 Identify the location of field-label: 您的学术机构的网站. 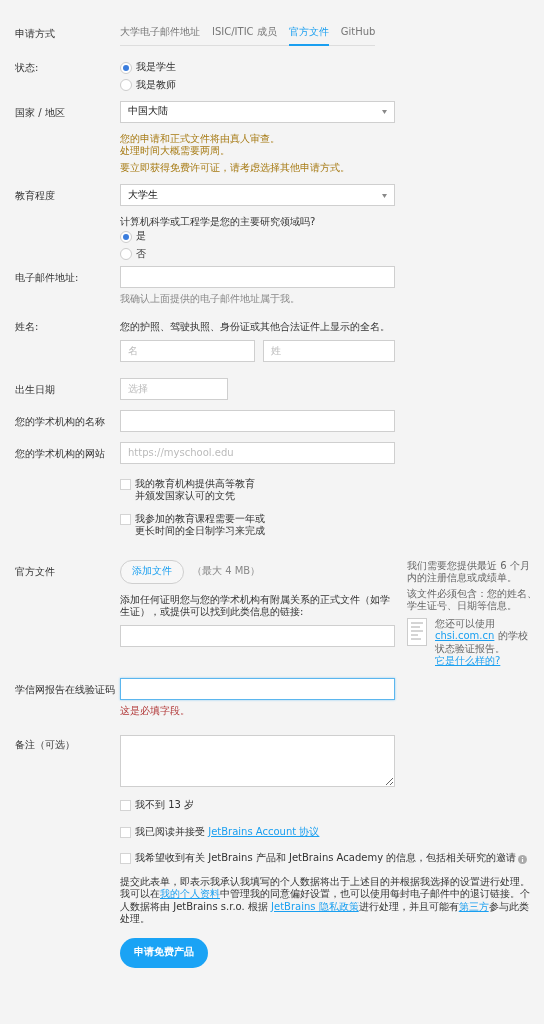
(60, 453).